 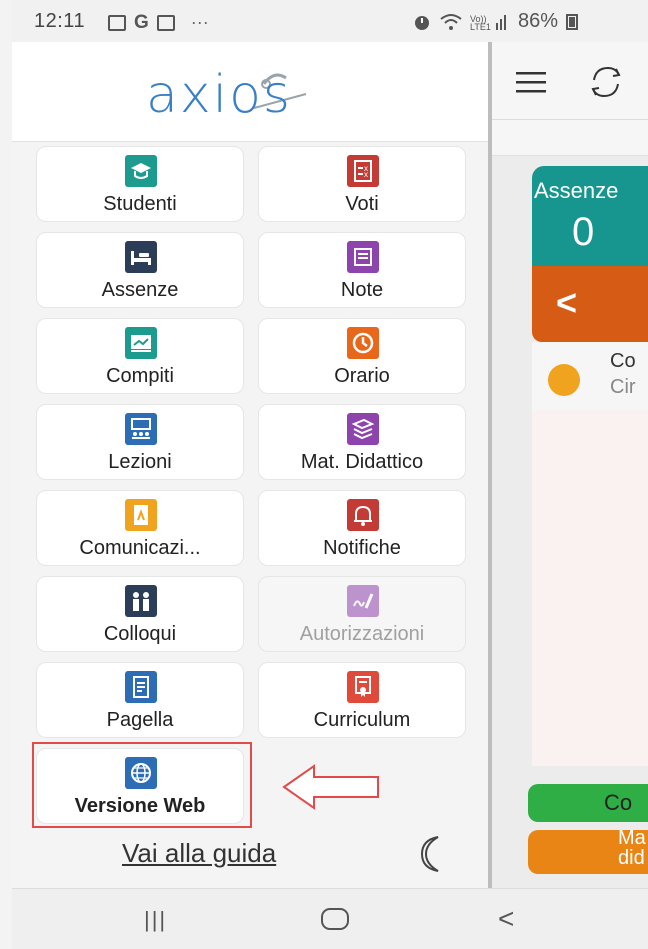 I want to click on tile-colloqui: Colloqui, so click(x=140, y=614).